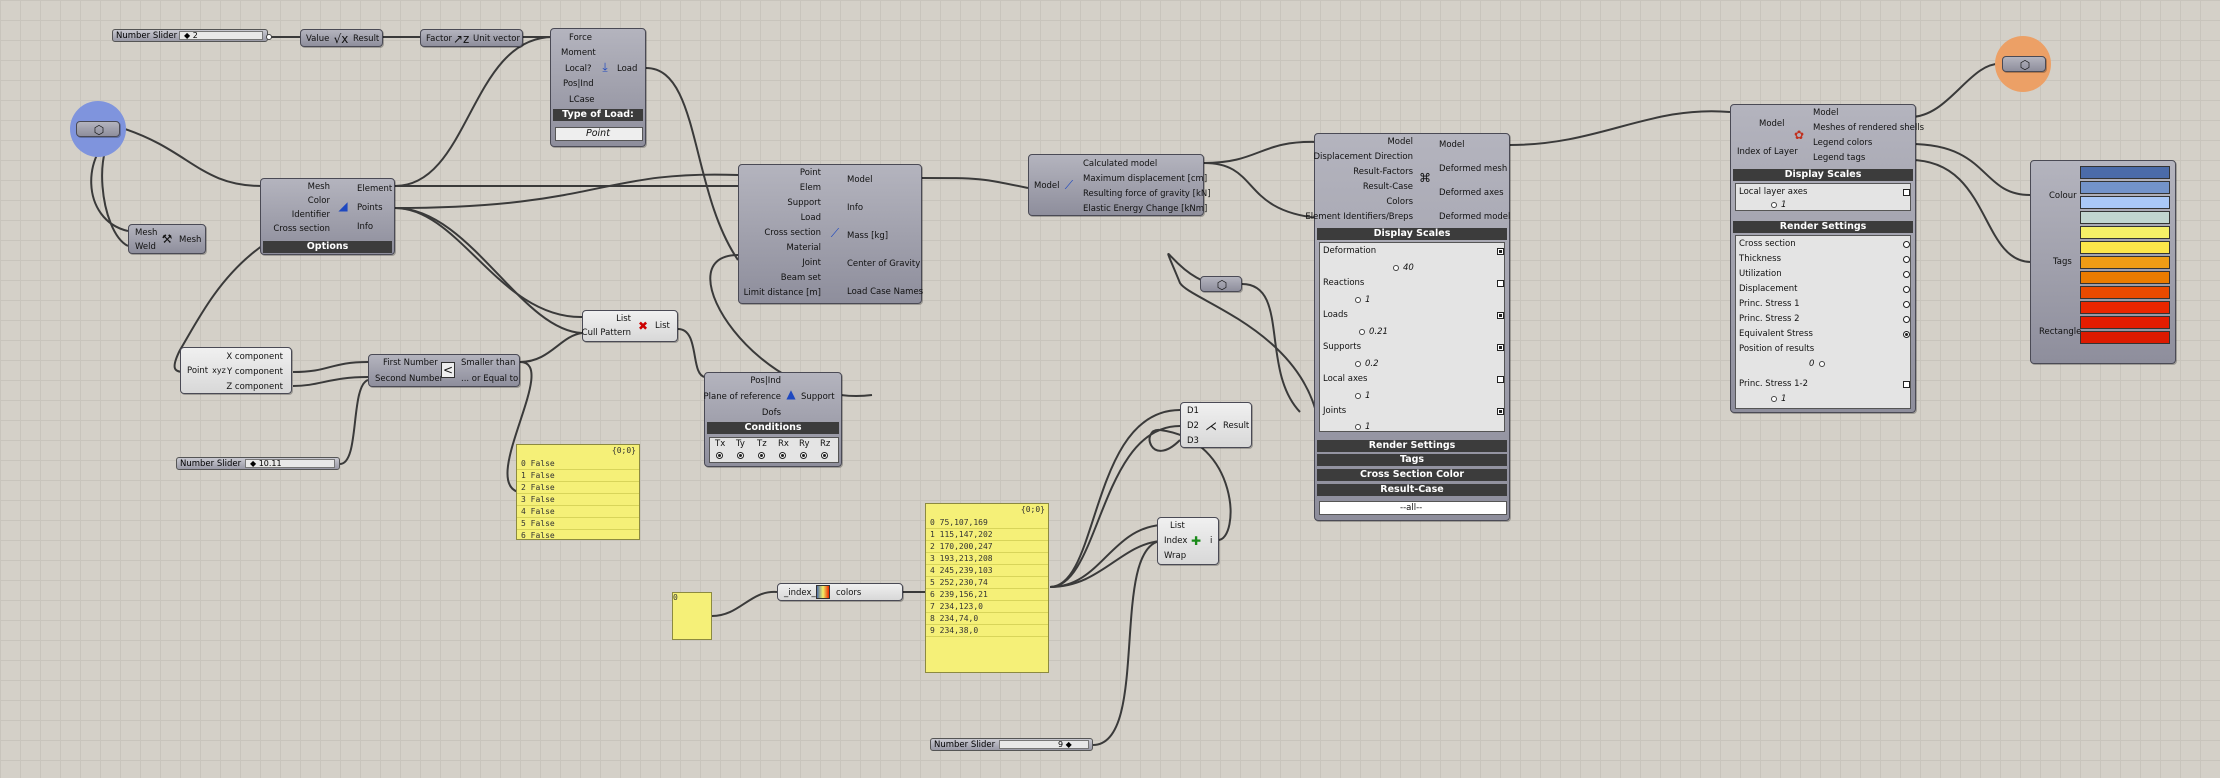  Describe the element at coordinates (987, 547) in the screenshot. I see `list-item: 2 170,200,247` at that location.